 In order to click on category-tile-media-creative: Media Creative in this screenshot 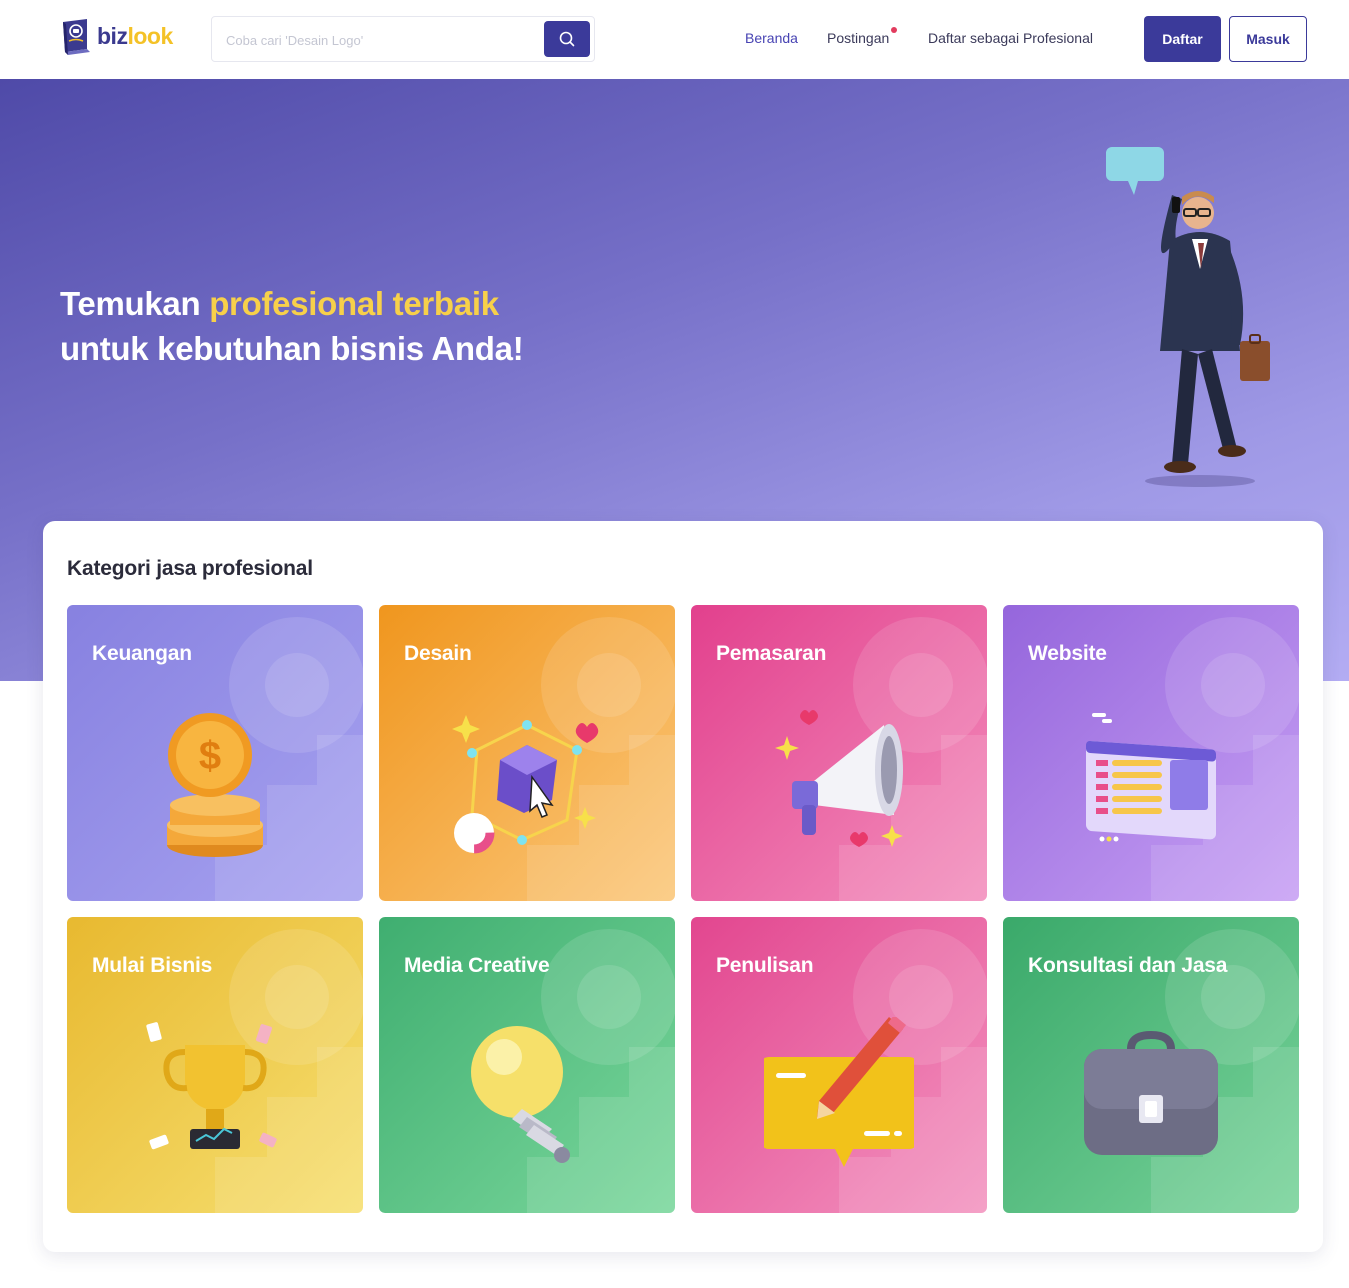, I will do `click(527, 1065)`.